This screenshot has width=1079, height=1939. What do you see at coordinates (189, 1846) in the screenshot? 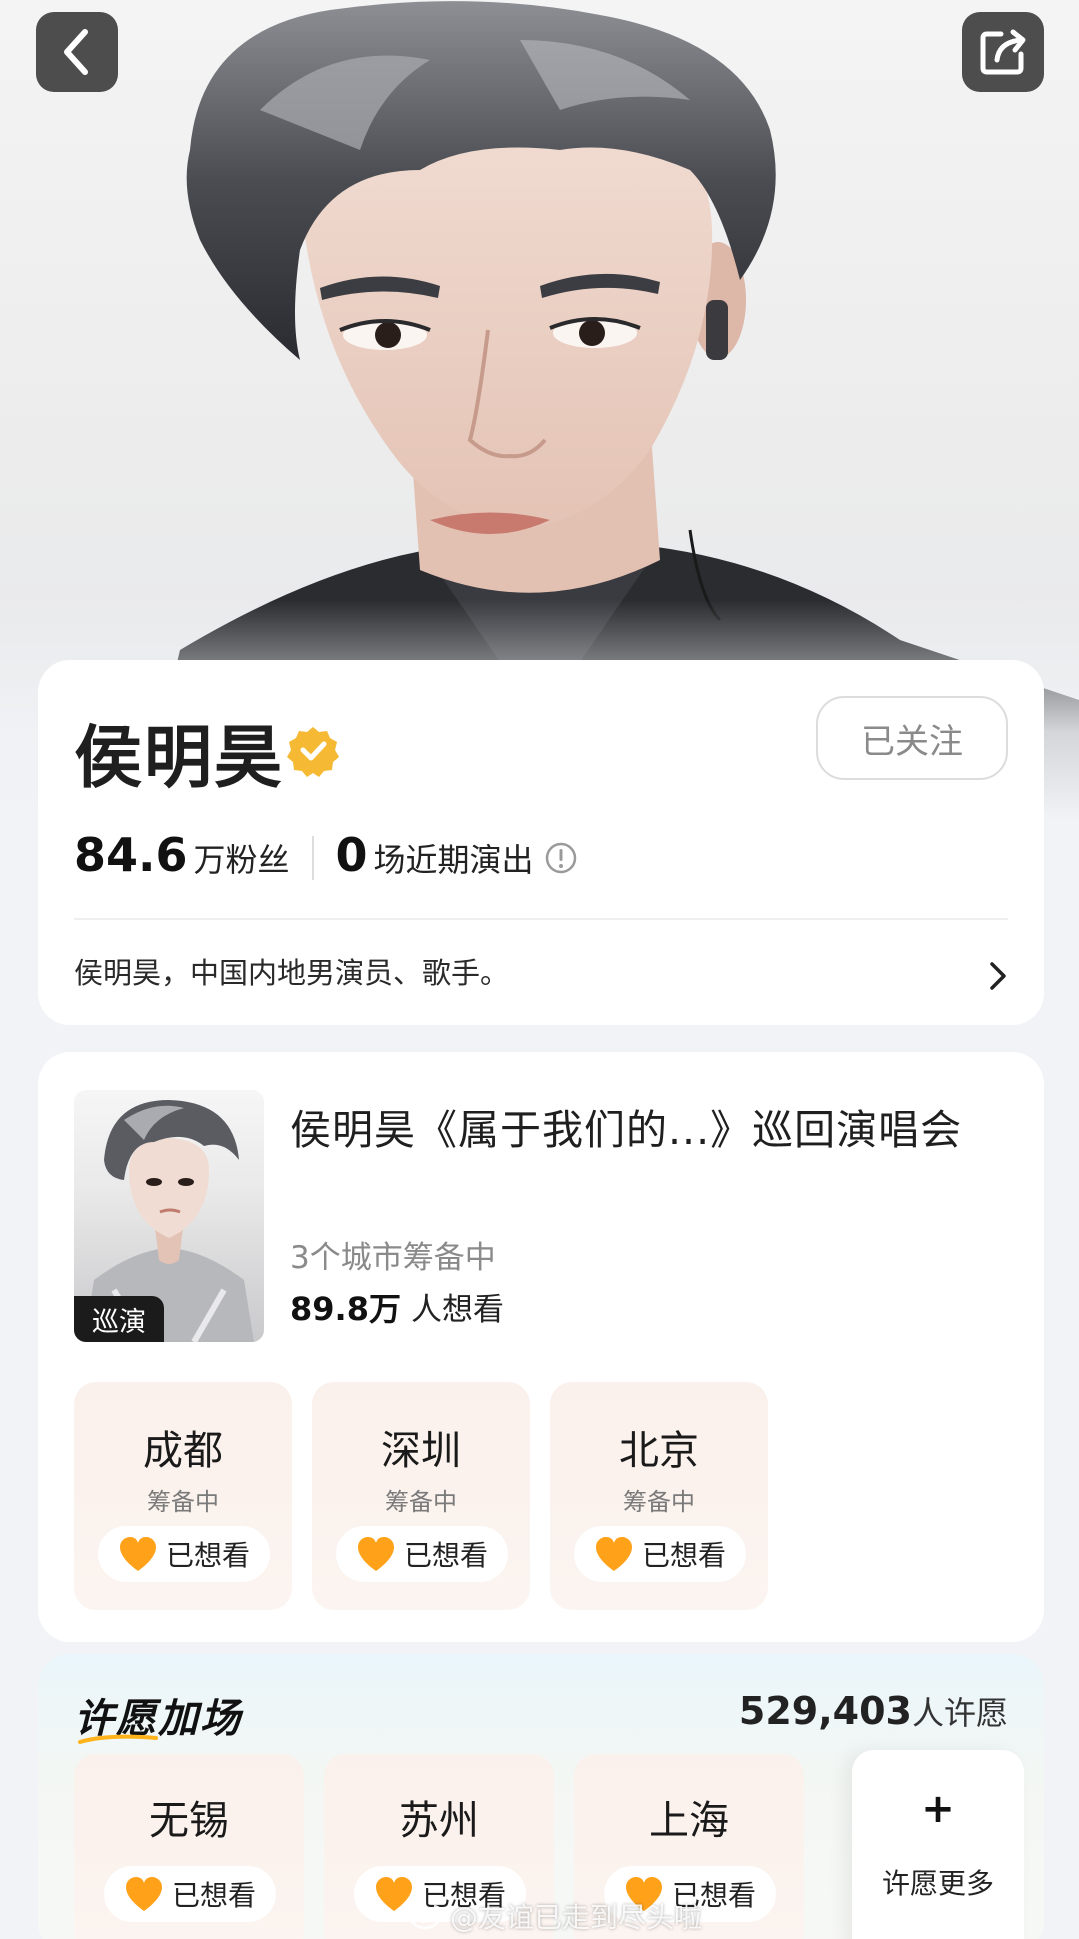
I see `wish-city-tile-wuxi: 无锡 已想看` at bounding box center [189, 1846].